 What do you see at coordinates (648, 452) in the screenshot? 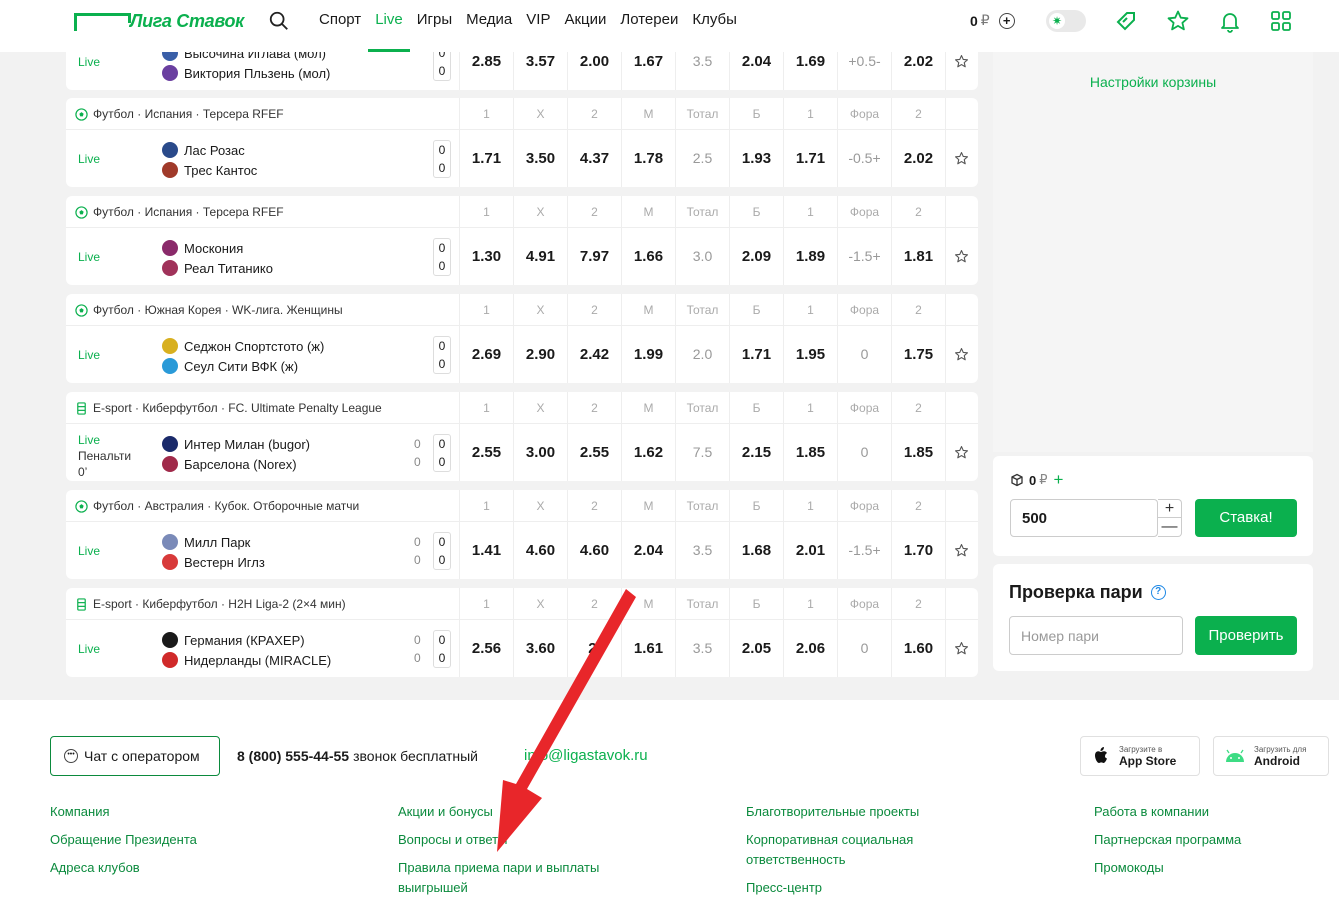
I see `odd-cell: 1.62` at bounding box center [648, 452].